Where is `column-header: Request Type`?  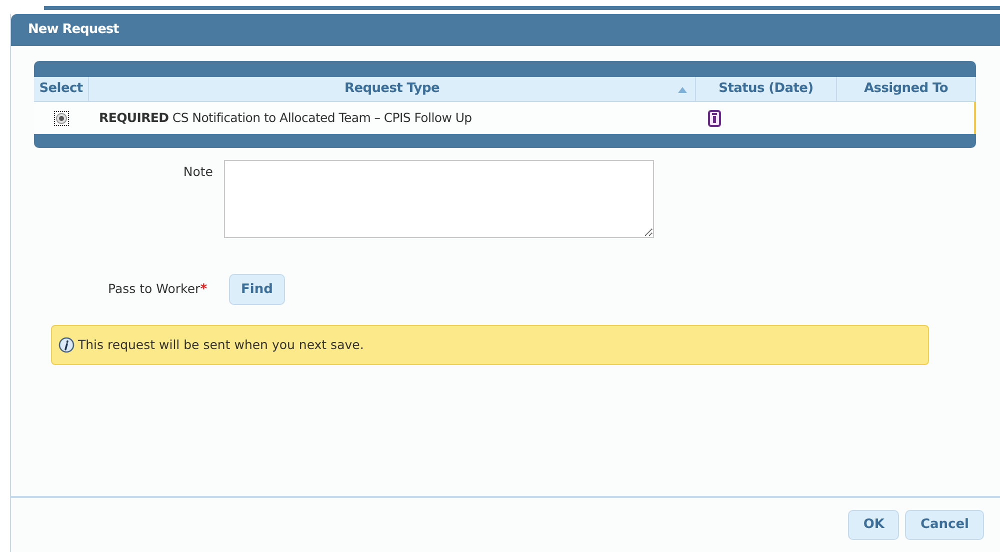
column-header: Request Type is located at coordinates (392, 89).